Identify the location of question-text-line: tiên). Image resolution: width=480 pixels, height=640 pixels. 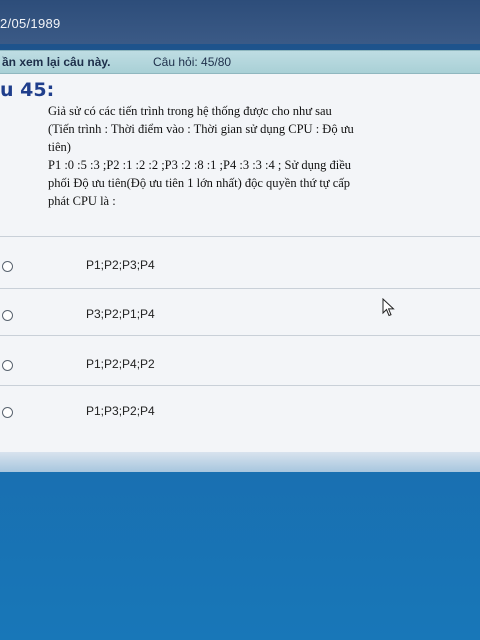
(59, 147).